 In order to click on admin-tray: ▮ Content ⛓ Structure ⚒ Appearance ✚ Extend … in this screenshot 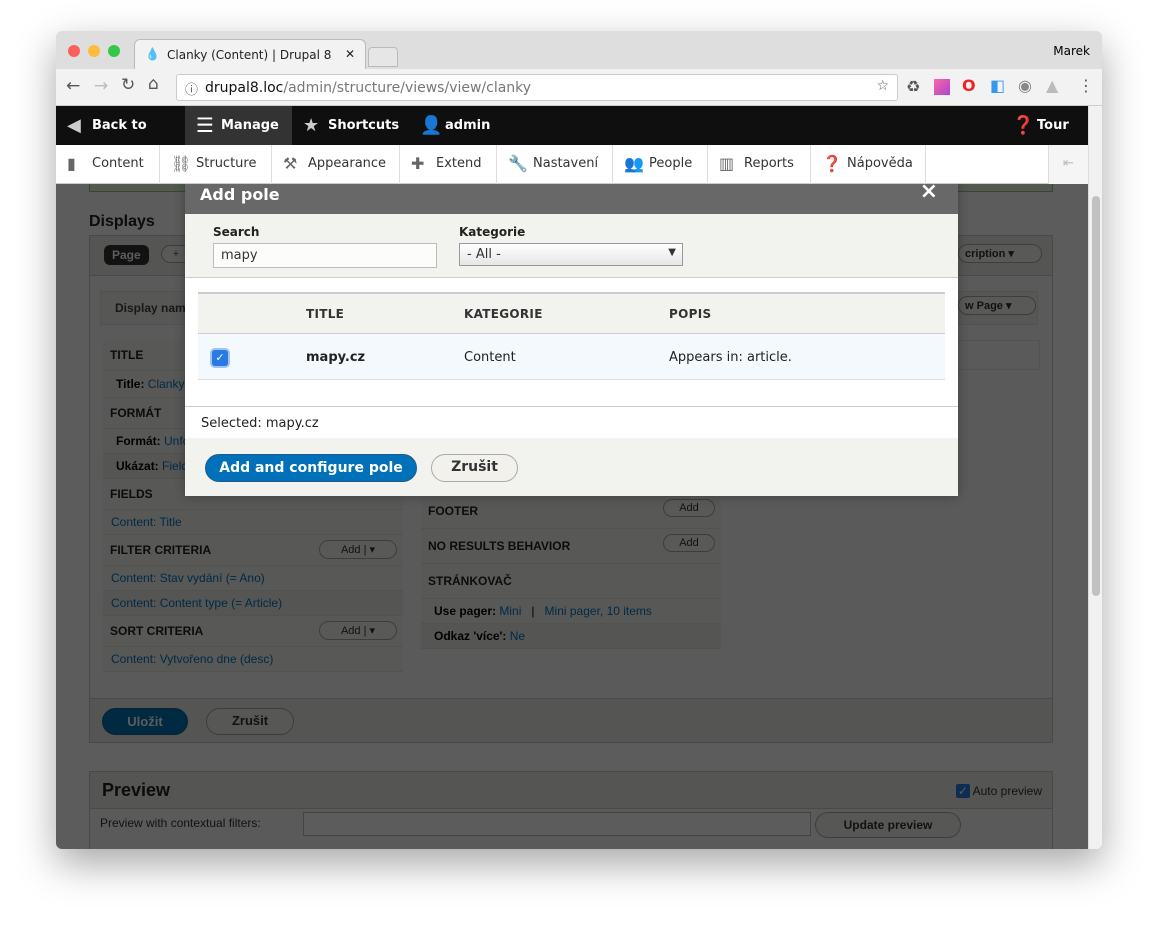, I will do `click(572, 164)`.